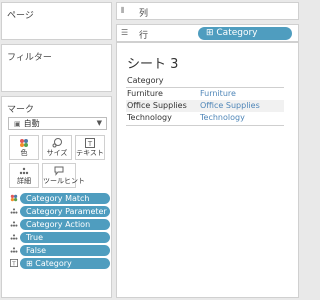  Describe the element at coordinates (230, 105) in the screenshot. I see `row-value: Office Supplies` at that location.